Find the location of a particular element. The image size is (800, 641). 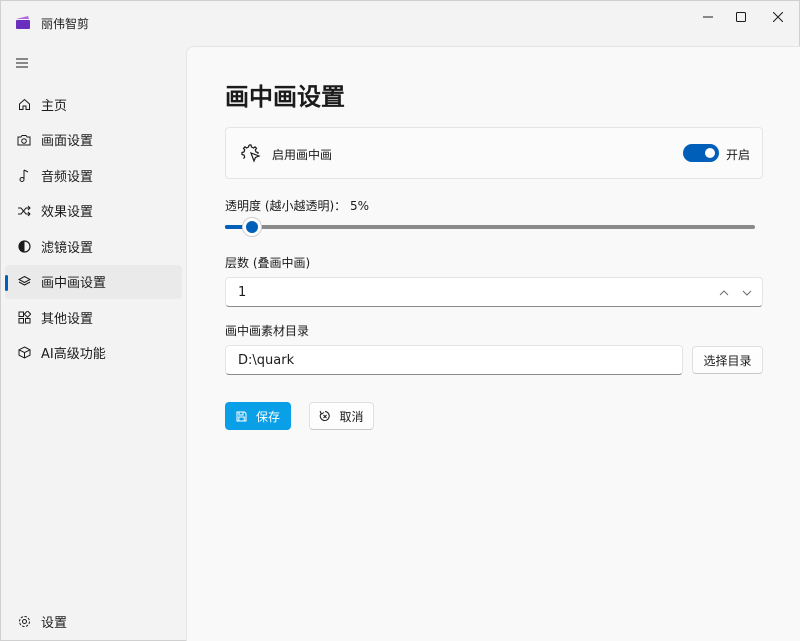

sidebar-item-label: 画面设置 is located at coordinates (67, 141).